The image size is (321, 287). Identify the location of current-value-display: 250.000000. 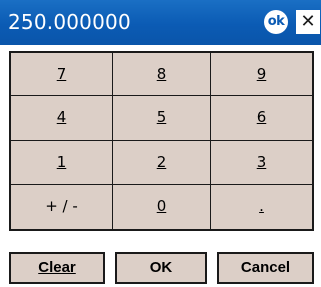
(69, 22).